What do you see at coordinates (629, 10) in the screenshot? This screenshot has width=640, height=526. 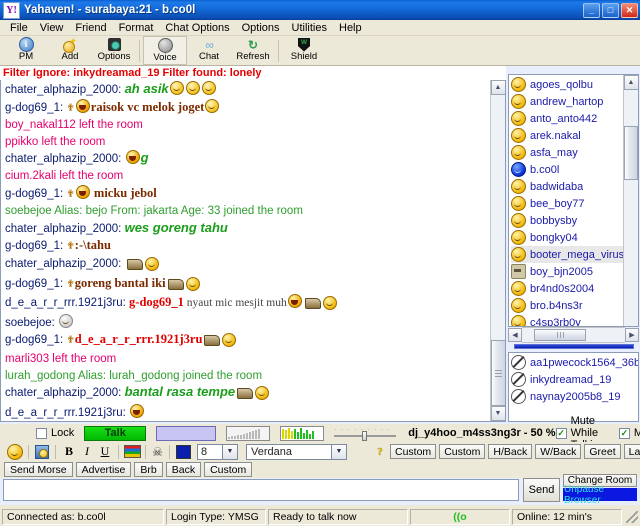 I see `close-button: ✕` at bounding box center [629, 10].